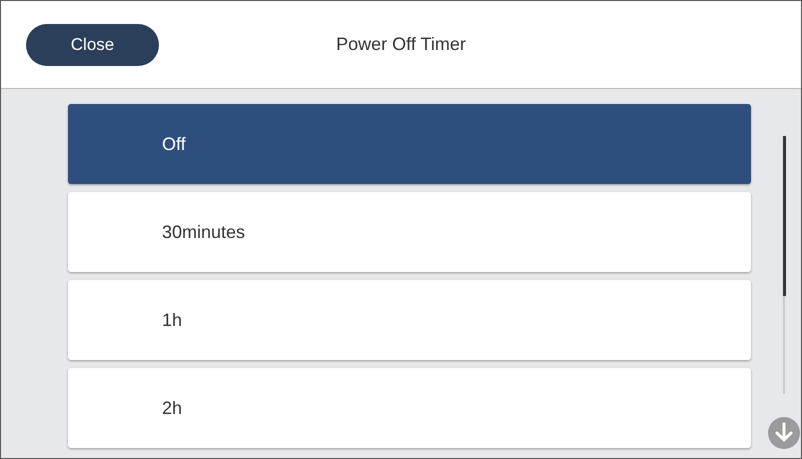  Describe the element at coordinates (784, 216) in the screenshot. I see `scrollbar-thumb` at that location.